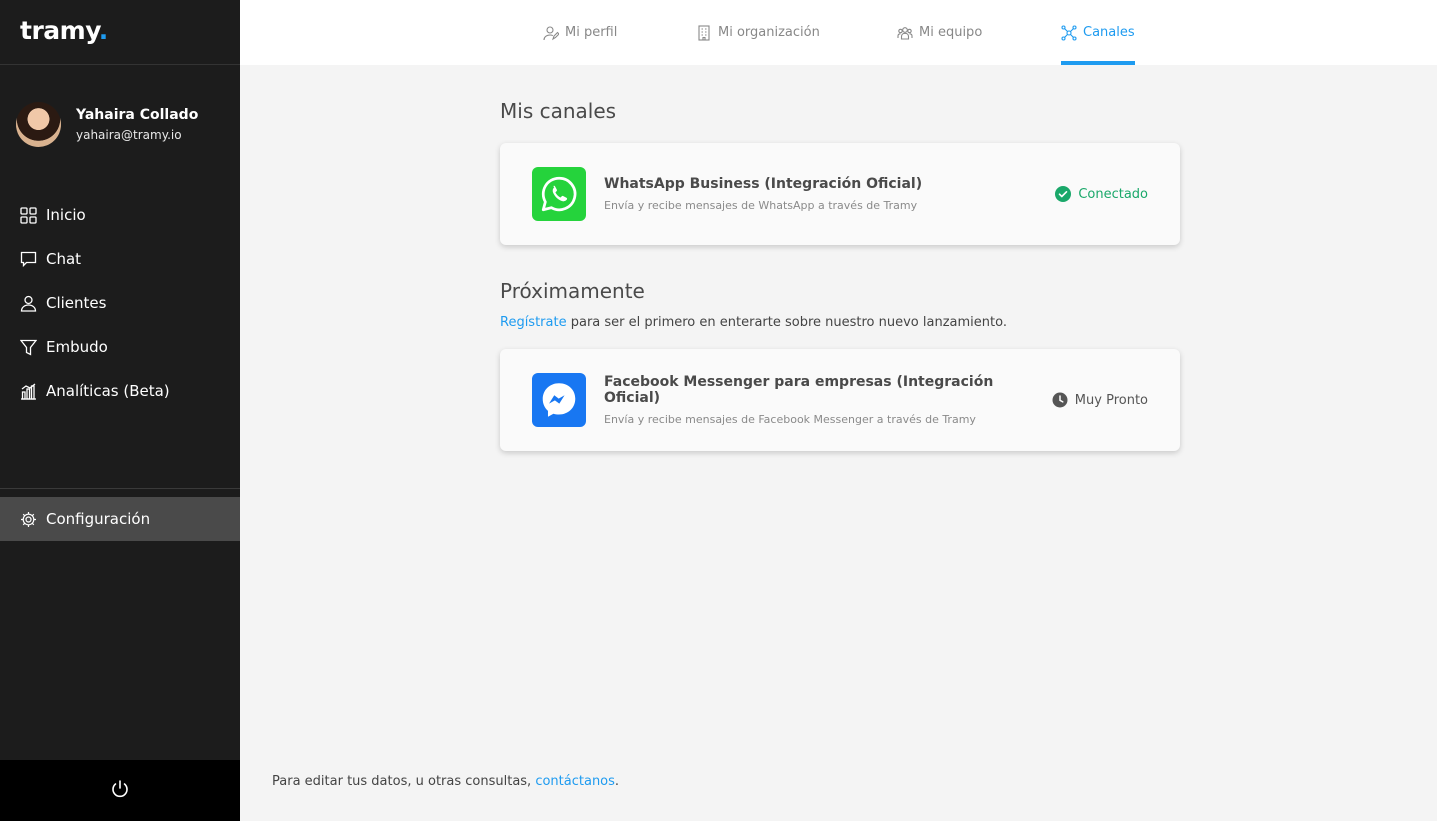  What do you see at coordinates (28, 259) in the screenshot?
I see `chat-icon` at bounding box center [28, 259].